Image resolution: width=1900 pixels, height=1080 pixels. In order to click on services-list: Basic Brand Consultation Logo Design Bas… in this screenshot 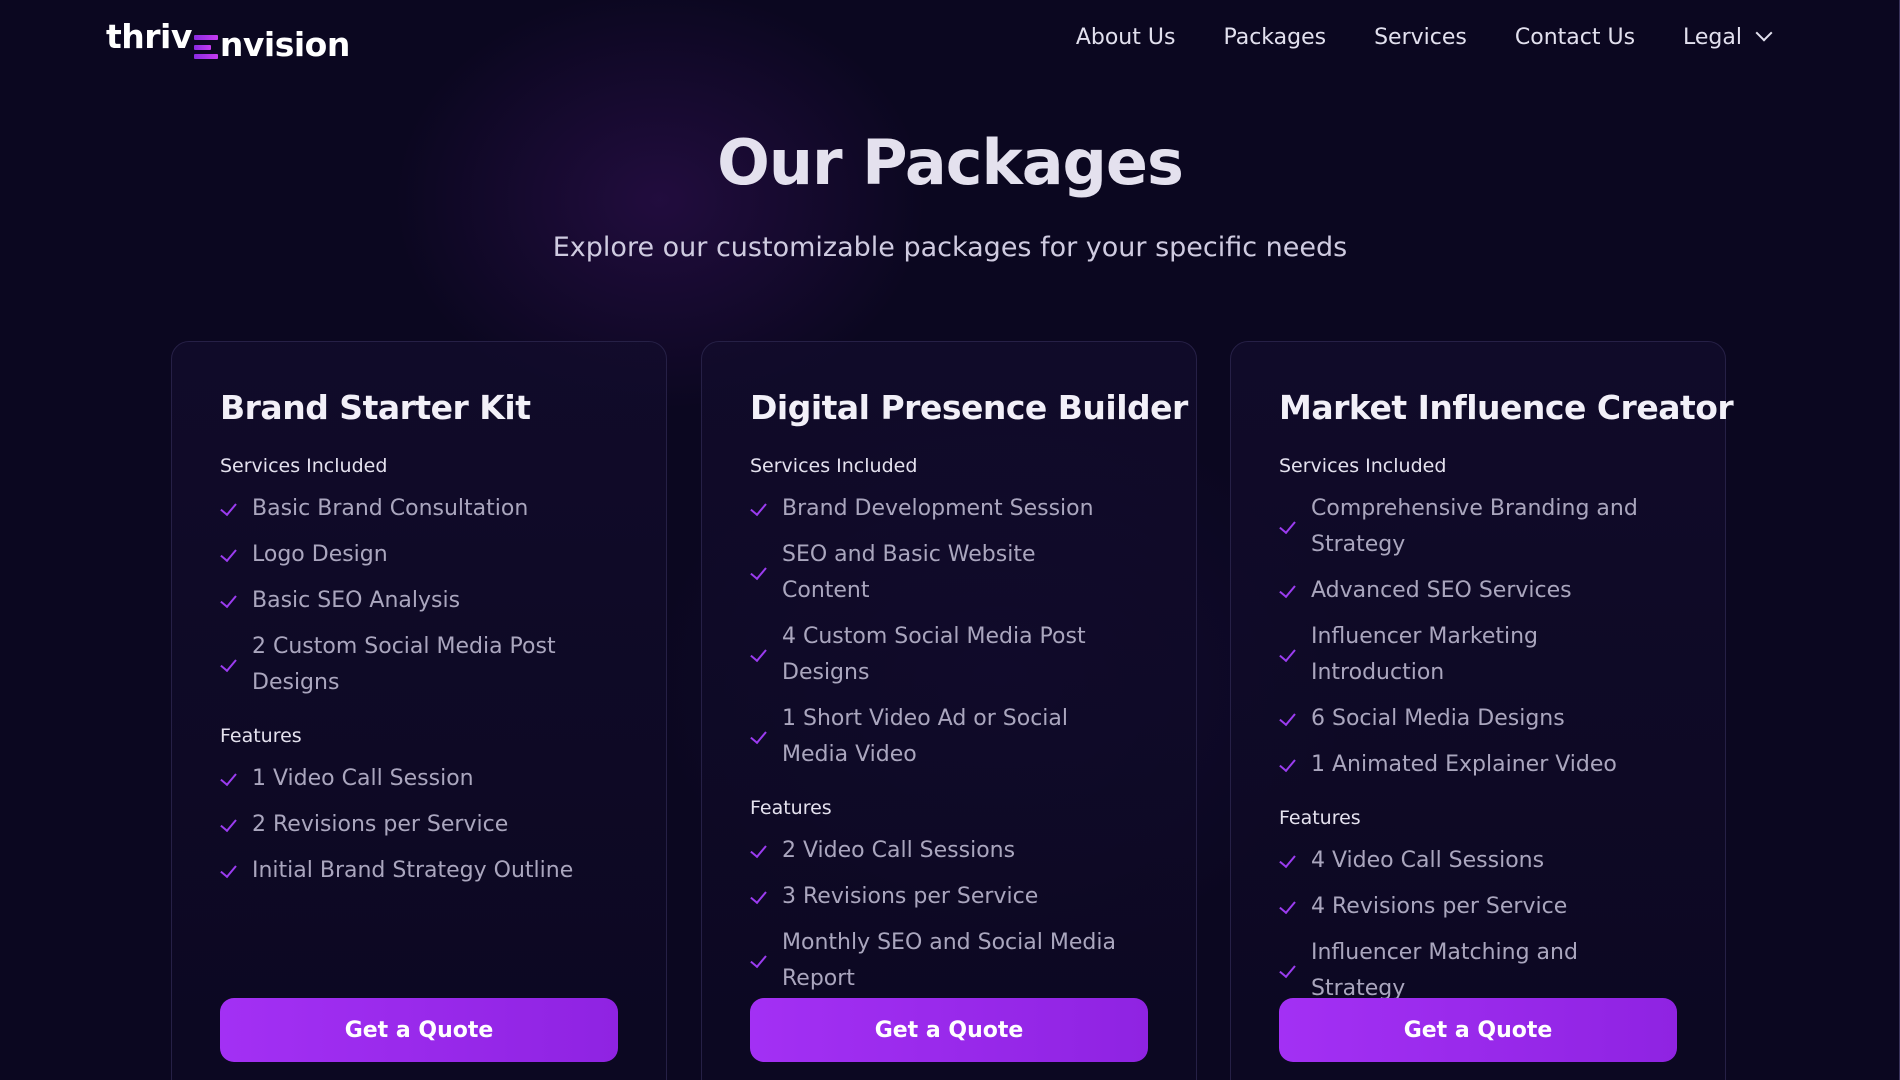, I will do `click(419, 596)`.